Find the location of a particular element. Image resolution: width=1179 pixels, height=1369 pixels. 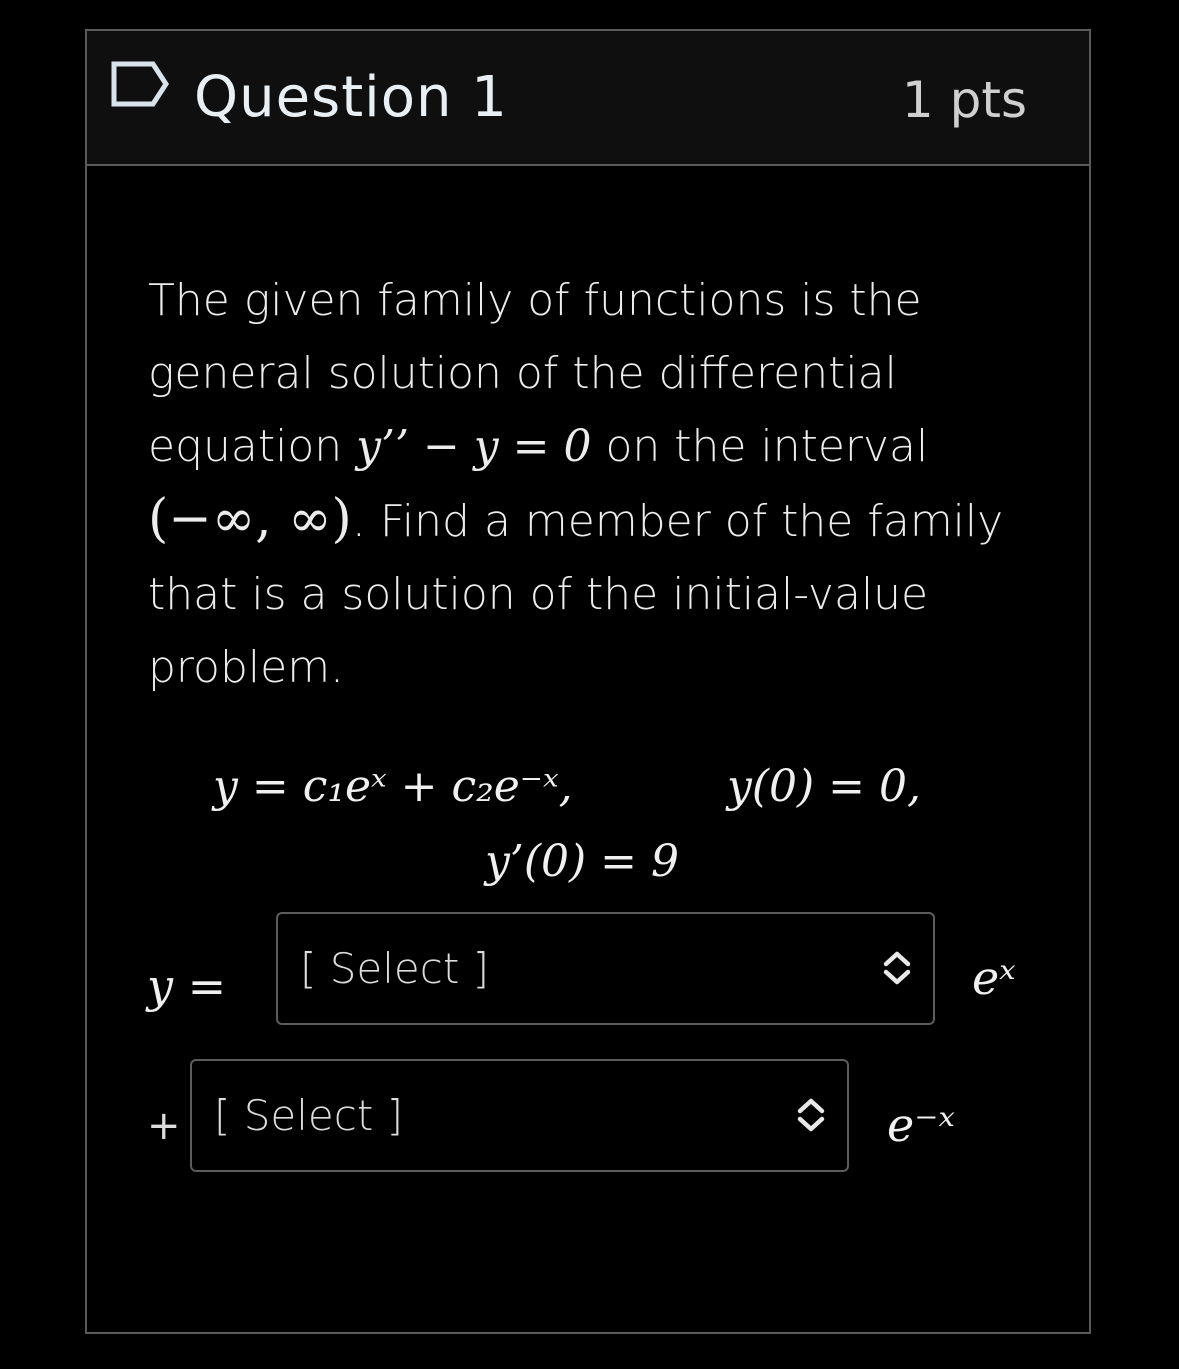

problem-equations: y = c₁eˣ + c₂e⁻ˣ, y(0) = 0, y’(0) = 9 is located at coordinates (588, 836).